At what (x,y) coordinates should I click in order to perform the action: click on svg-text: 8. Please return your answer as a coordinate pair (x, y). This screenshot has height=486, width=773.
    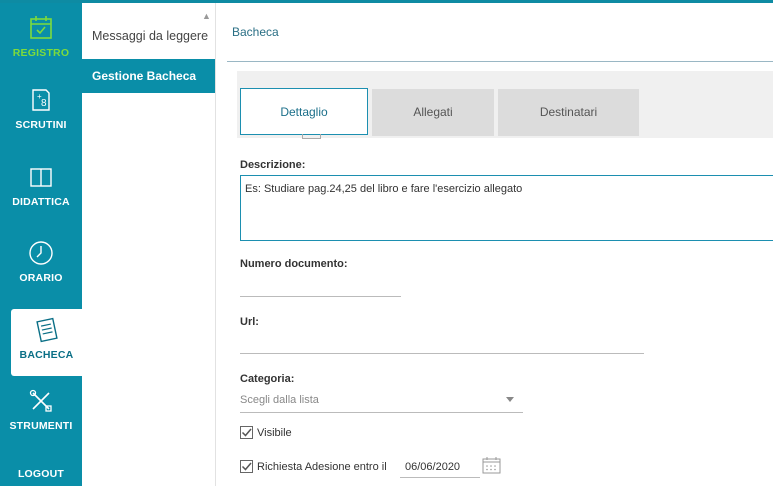
    Looking at the image, I should click on (44, 103).